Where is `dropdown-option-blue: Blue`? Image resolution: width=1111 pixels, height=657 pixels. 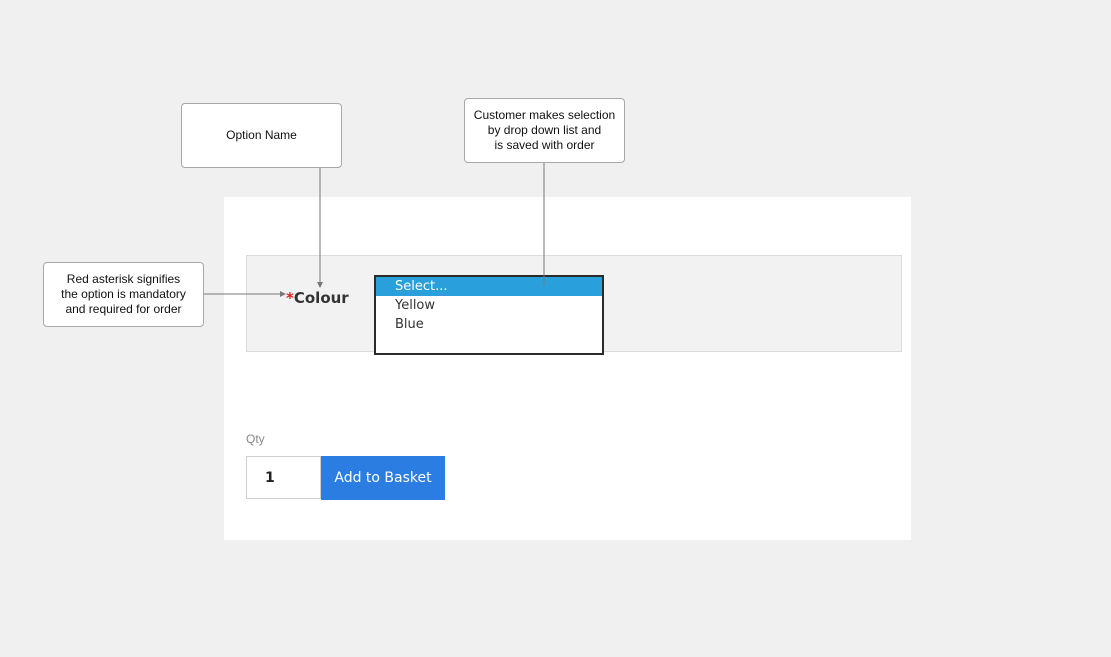
dropdown-option-blue: Blue is located at coordinates (489, 324).